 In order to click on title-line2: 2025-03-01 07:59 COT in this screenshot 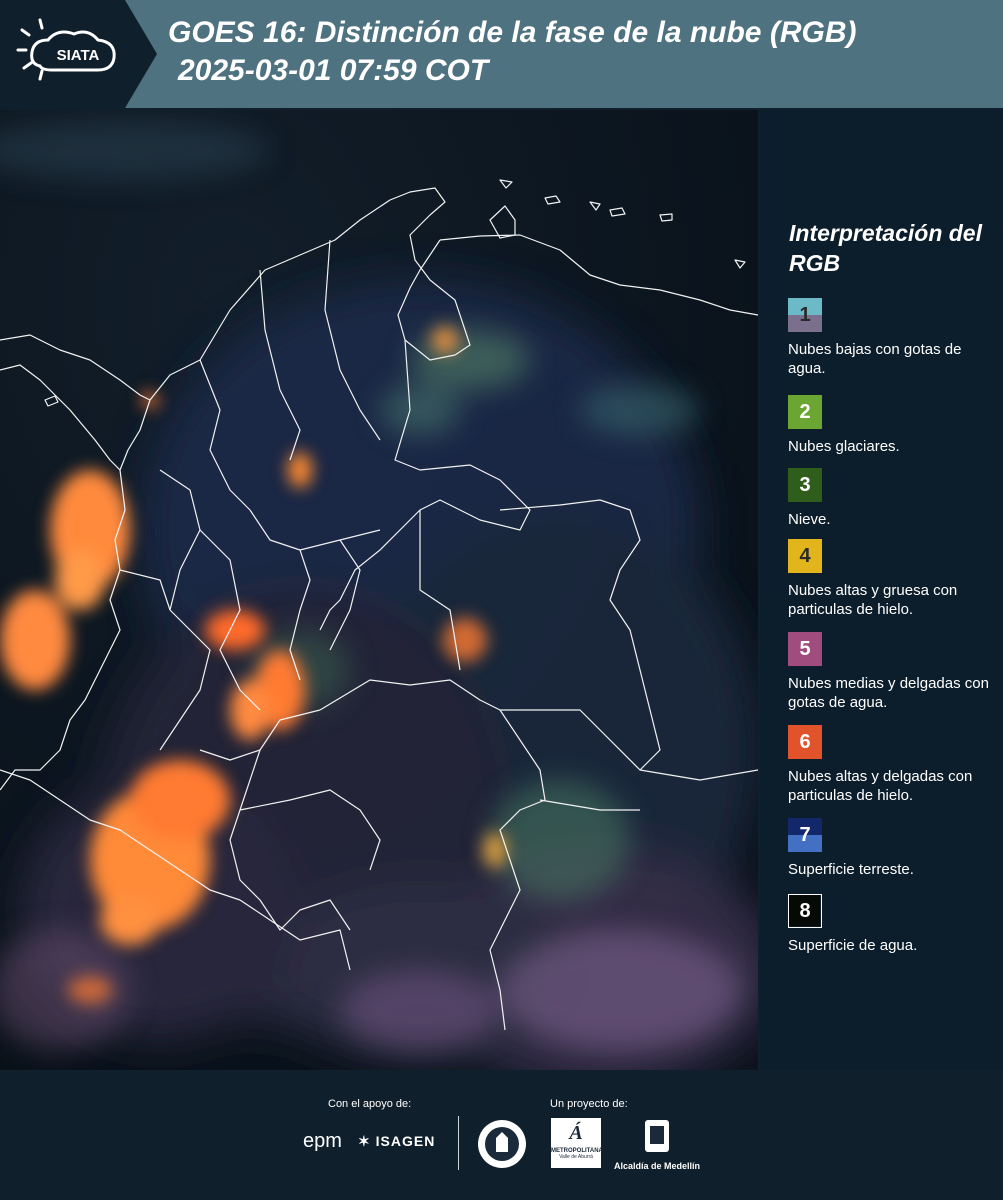, I will do `click(333, 70)`.